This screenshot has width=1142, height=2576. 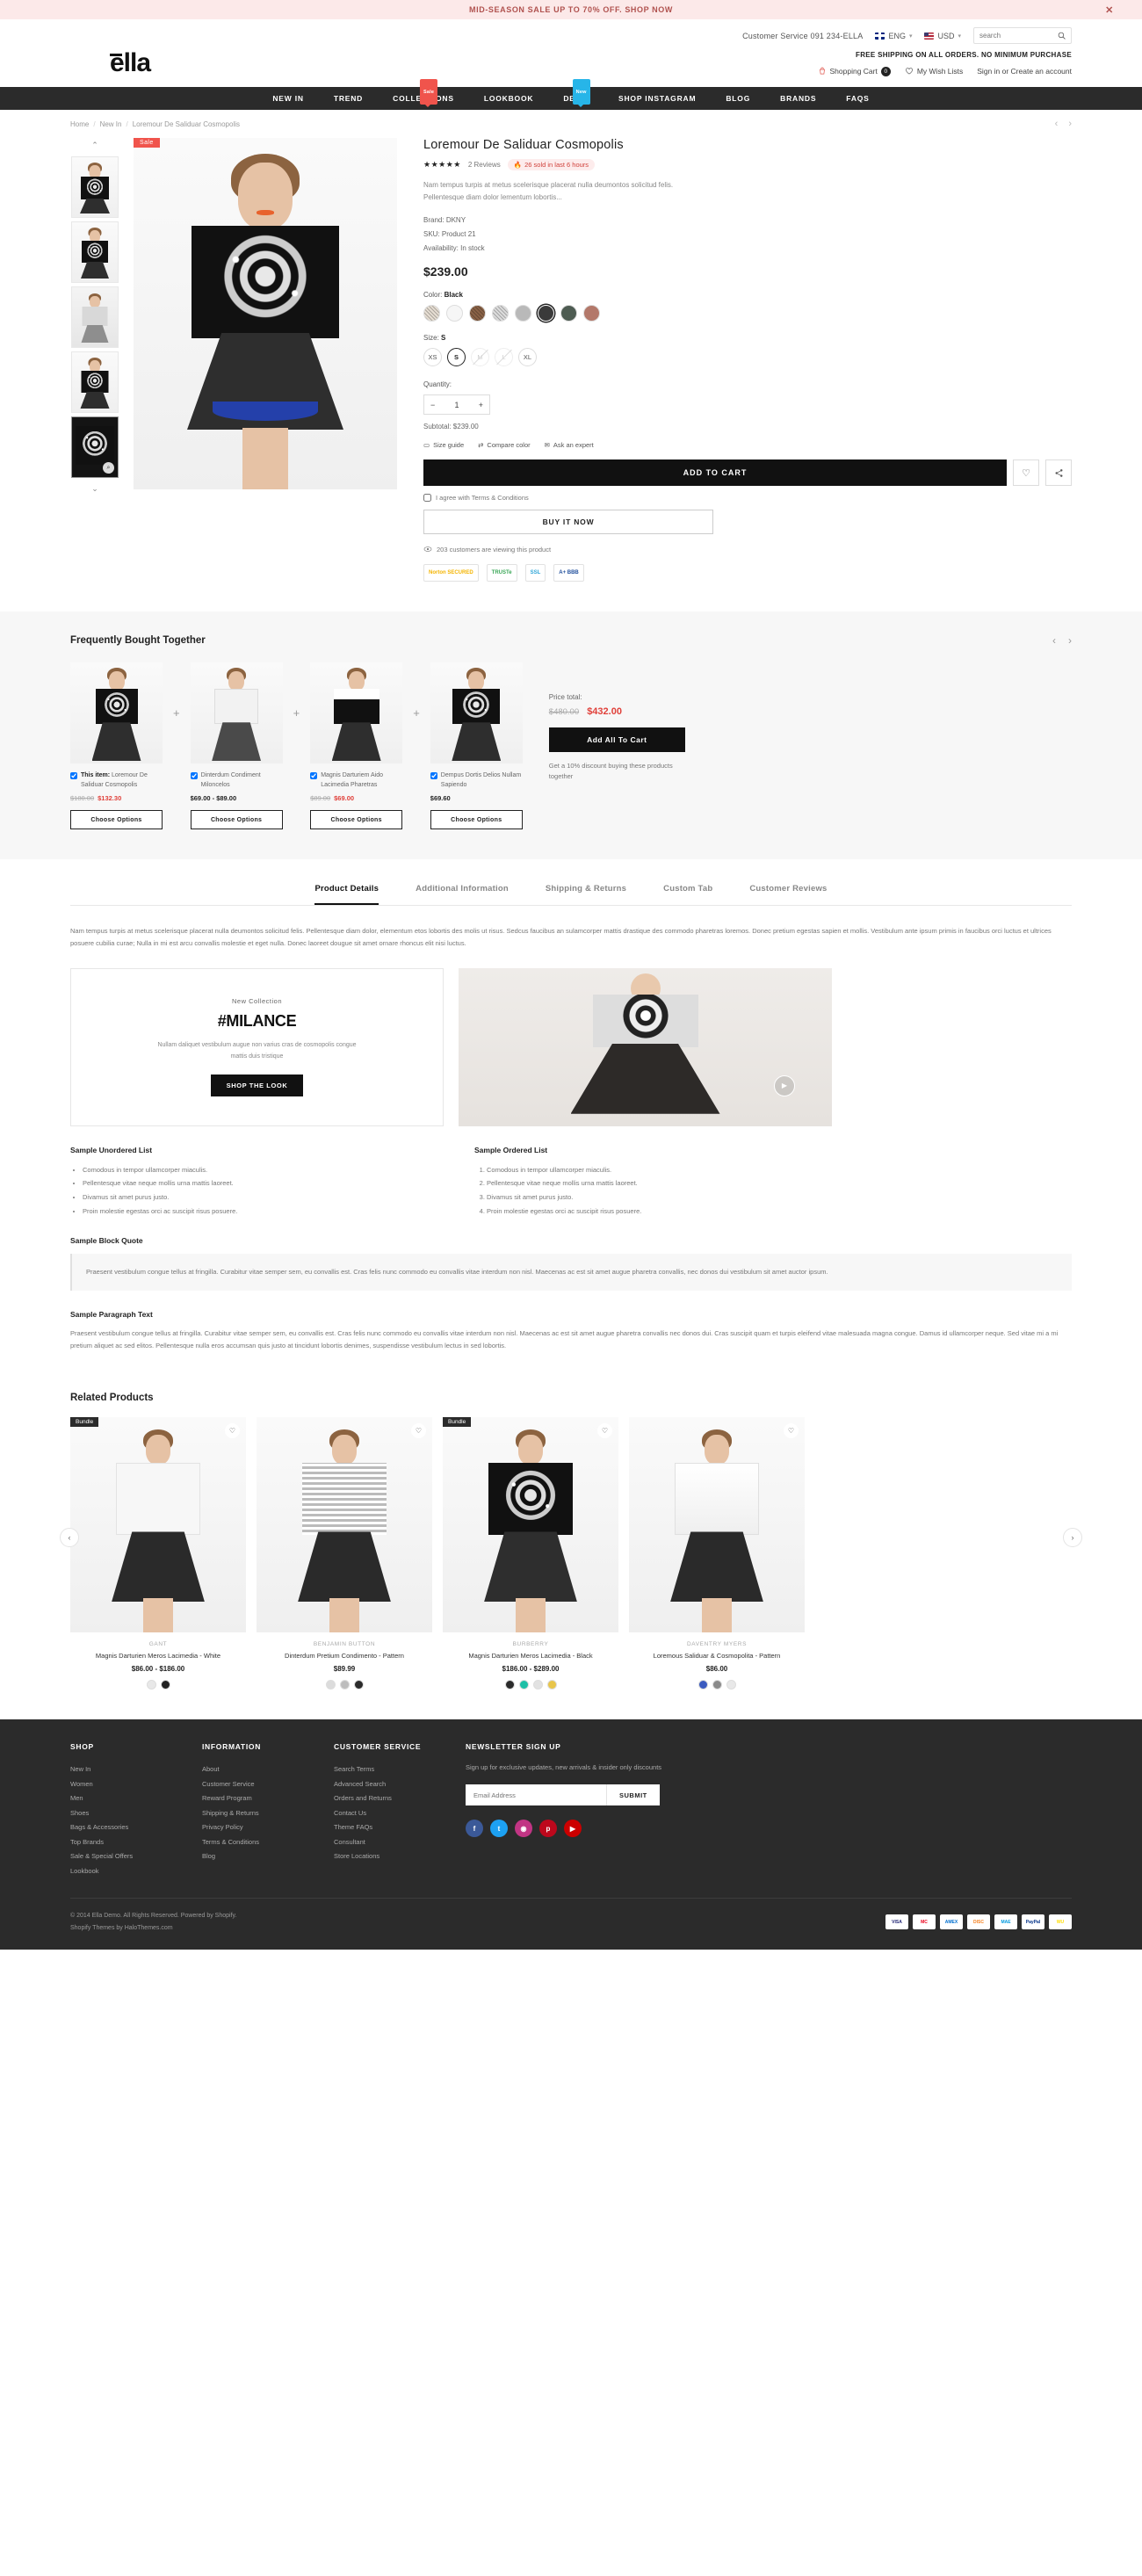 I want to click on nav-item-collections: COLLECTIONSSale, so click(x=424, y=94).